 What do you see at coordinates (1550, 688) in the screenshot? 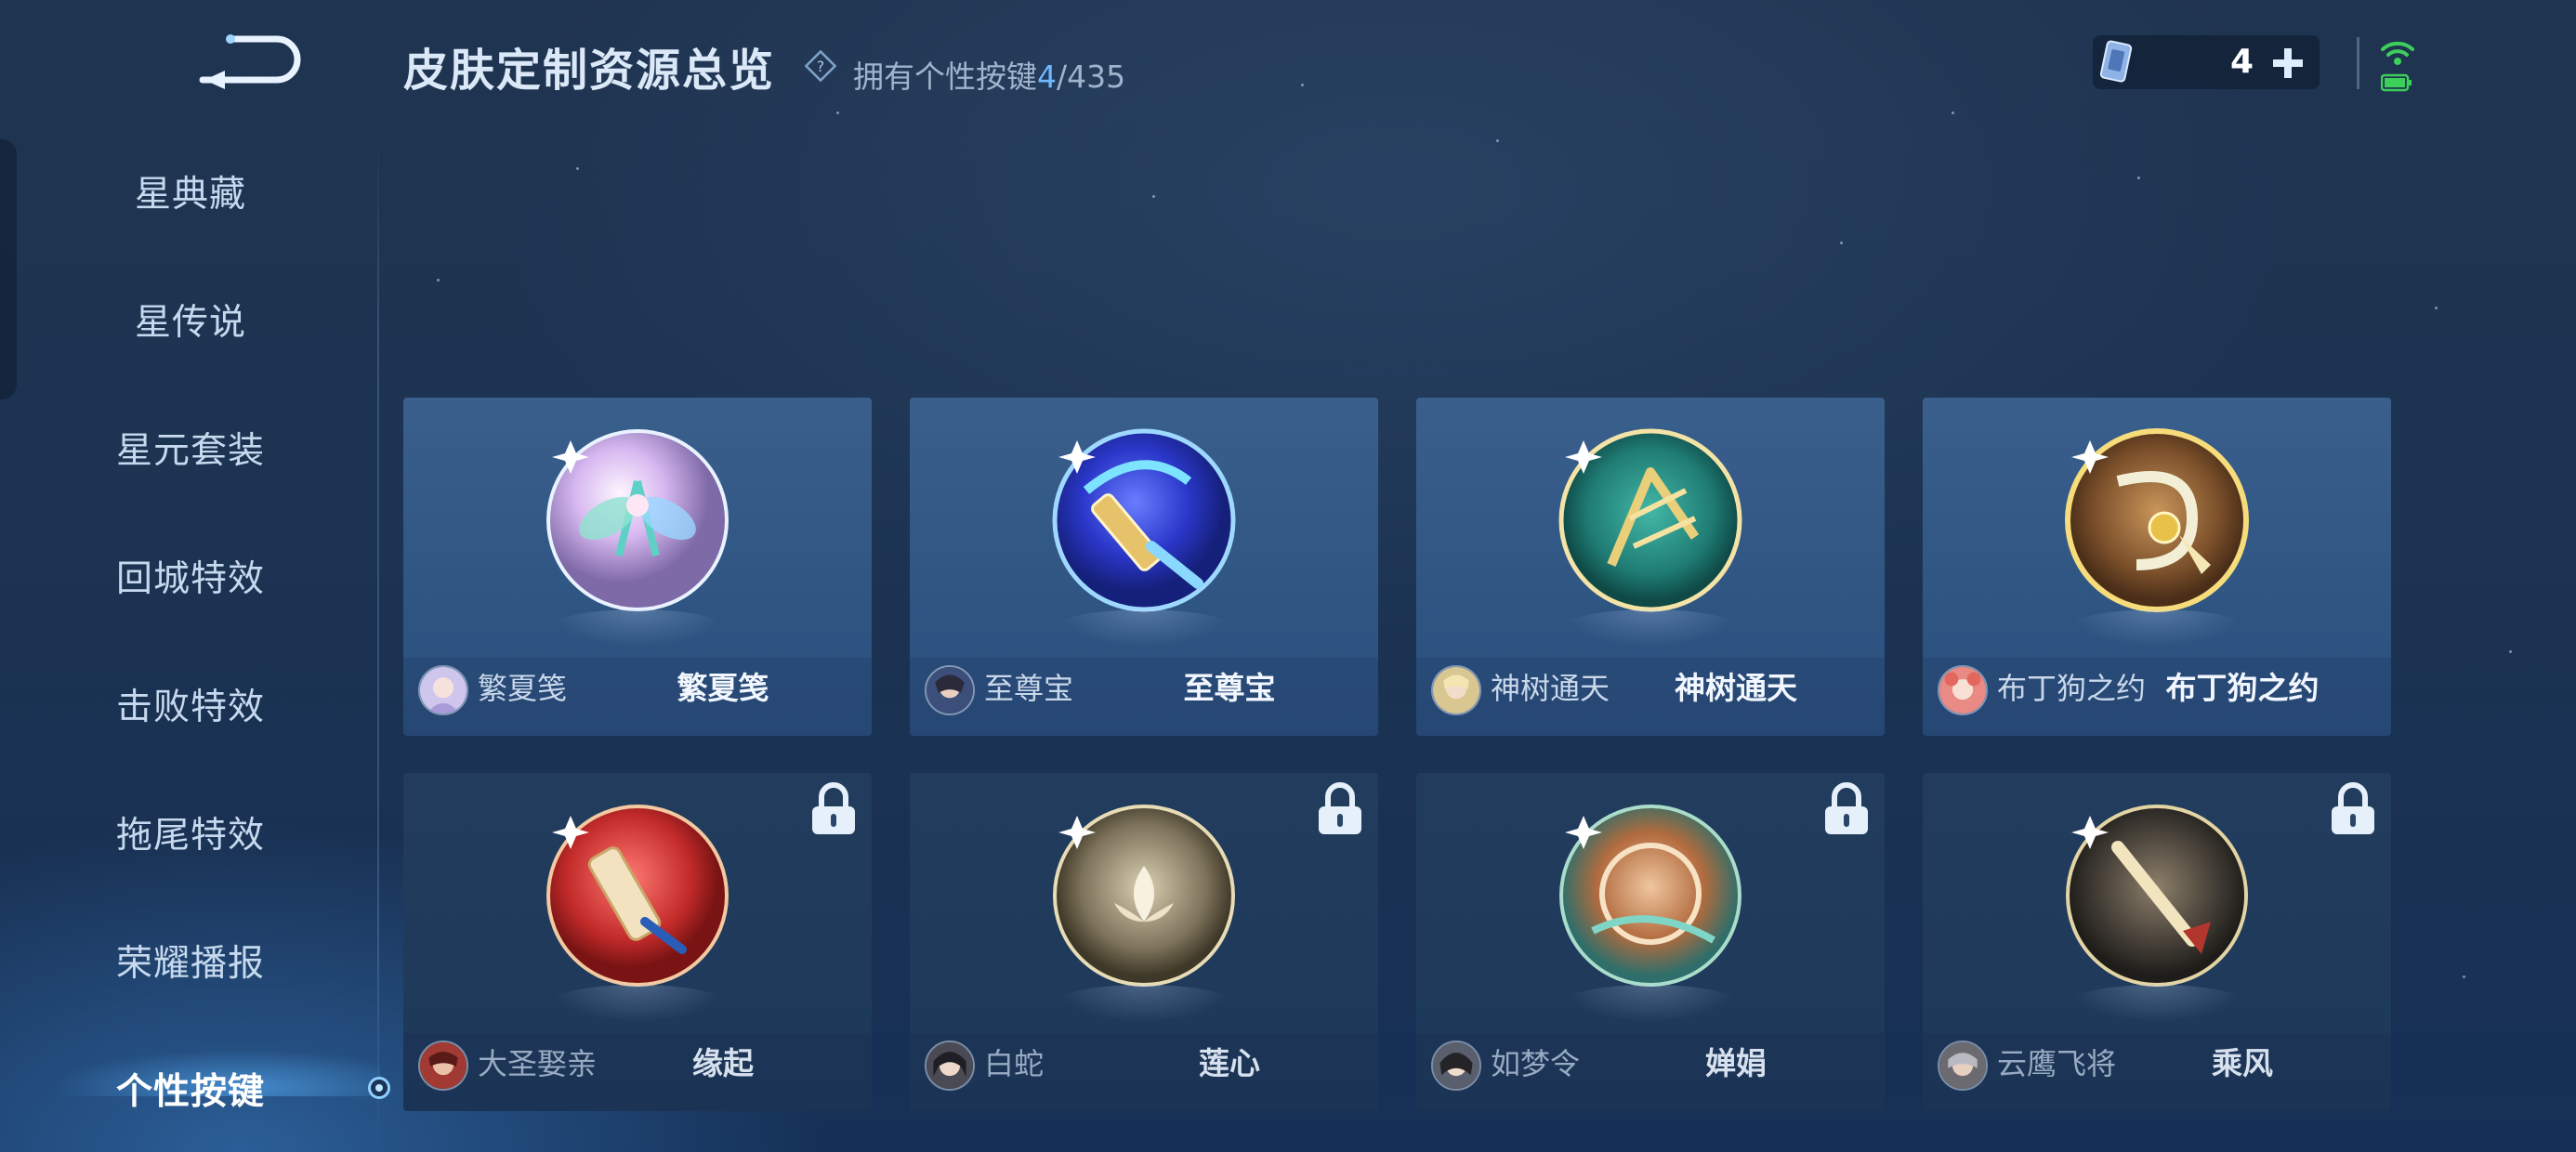
I see `hero-name: 神树通天` at bounding box center [1550, 688].